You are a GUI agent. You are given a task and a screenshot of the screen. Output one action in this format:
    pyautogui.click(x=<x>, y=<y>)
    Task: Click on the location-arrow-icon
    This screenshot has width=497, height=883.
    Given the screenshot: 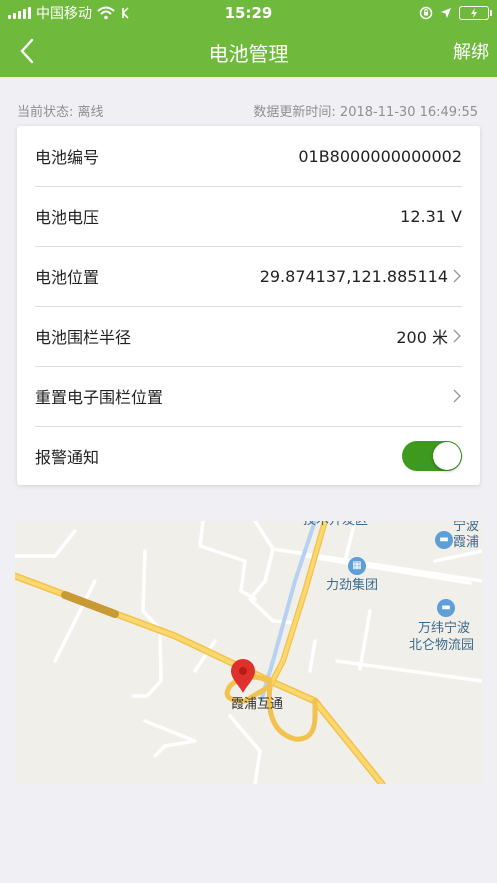 What is the action you would take?
    pyautogui.click(x=446, y=13)
    